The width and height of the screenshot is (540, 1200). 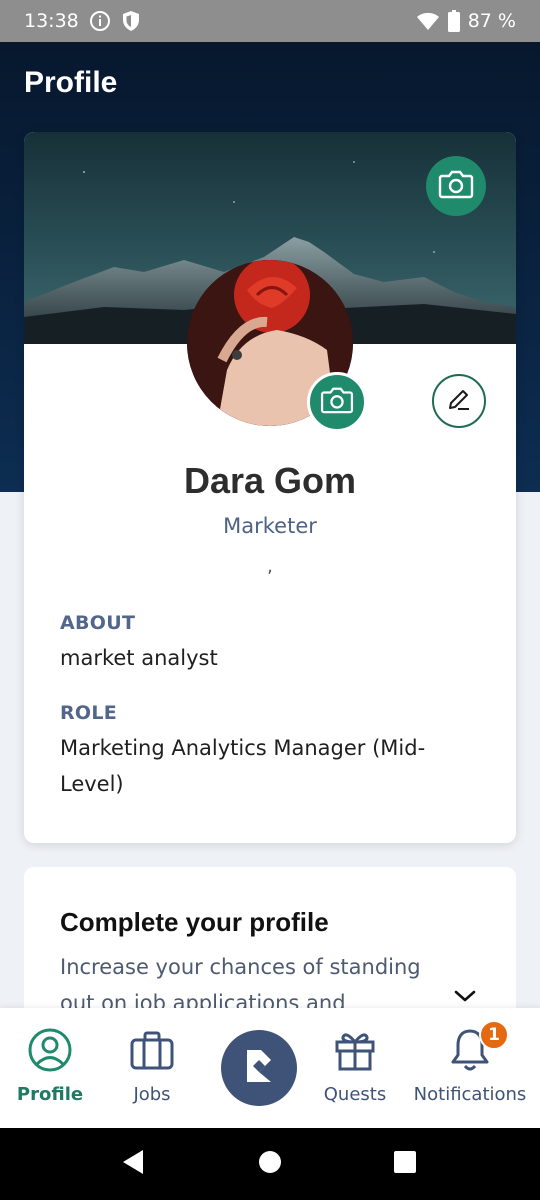 I want to click on pencil-icon, so click(x=459, y=401).